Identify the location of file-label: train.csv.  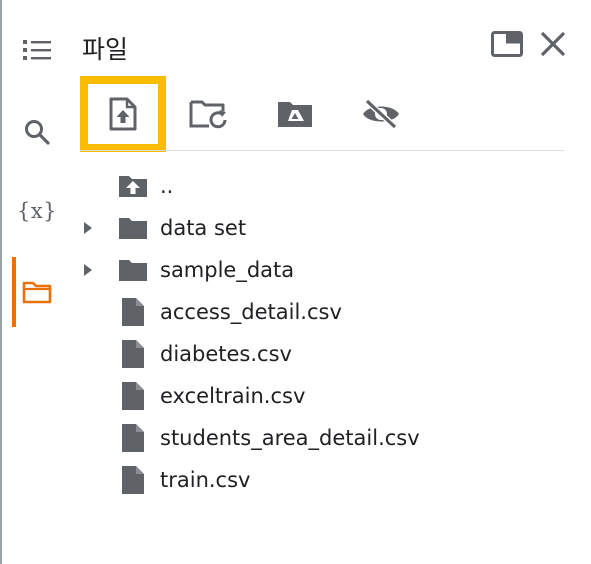
(205, 480).